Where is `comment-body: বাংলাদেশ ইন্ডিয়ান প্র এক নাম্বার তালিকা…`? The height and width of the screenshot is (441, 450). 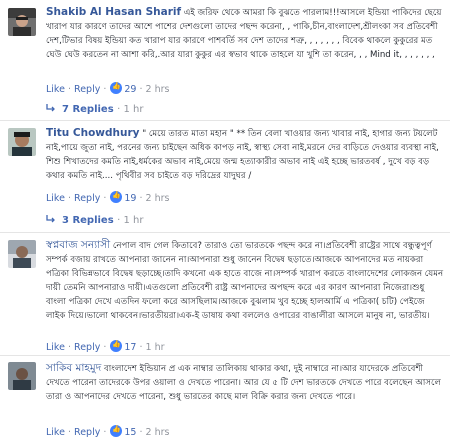
comment-body: বাংলাদেশ ইন্ডিয়ান প্র এক নাম্বার তালিকা… is located at coordinates (243, 383).